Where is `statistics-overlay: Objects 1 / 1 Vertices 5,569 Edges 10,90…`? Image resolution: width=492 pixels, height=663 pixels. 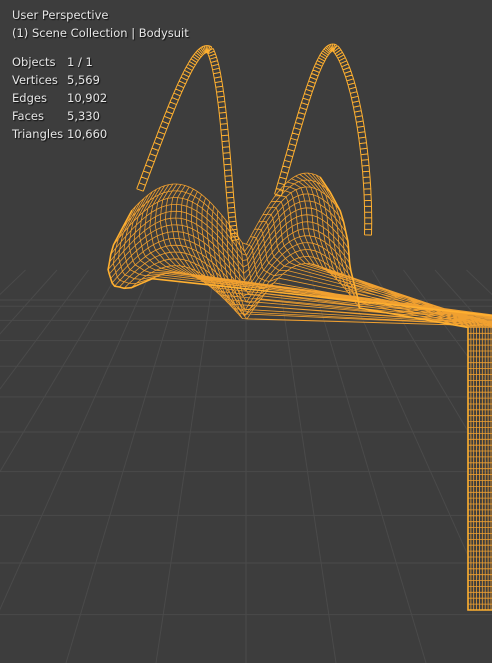
statistics-overlay: Objects 1 / 1 Vertices 5,569 Edges 10,90… is located at coordinates (59, 98).